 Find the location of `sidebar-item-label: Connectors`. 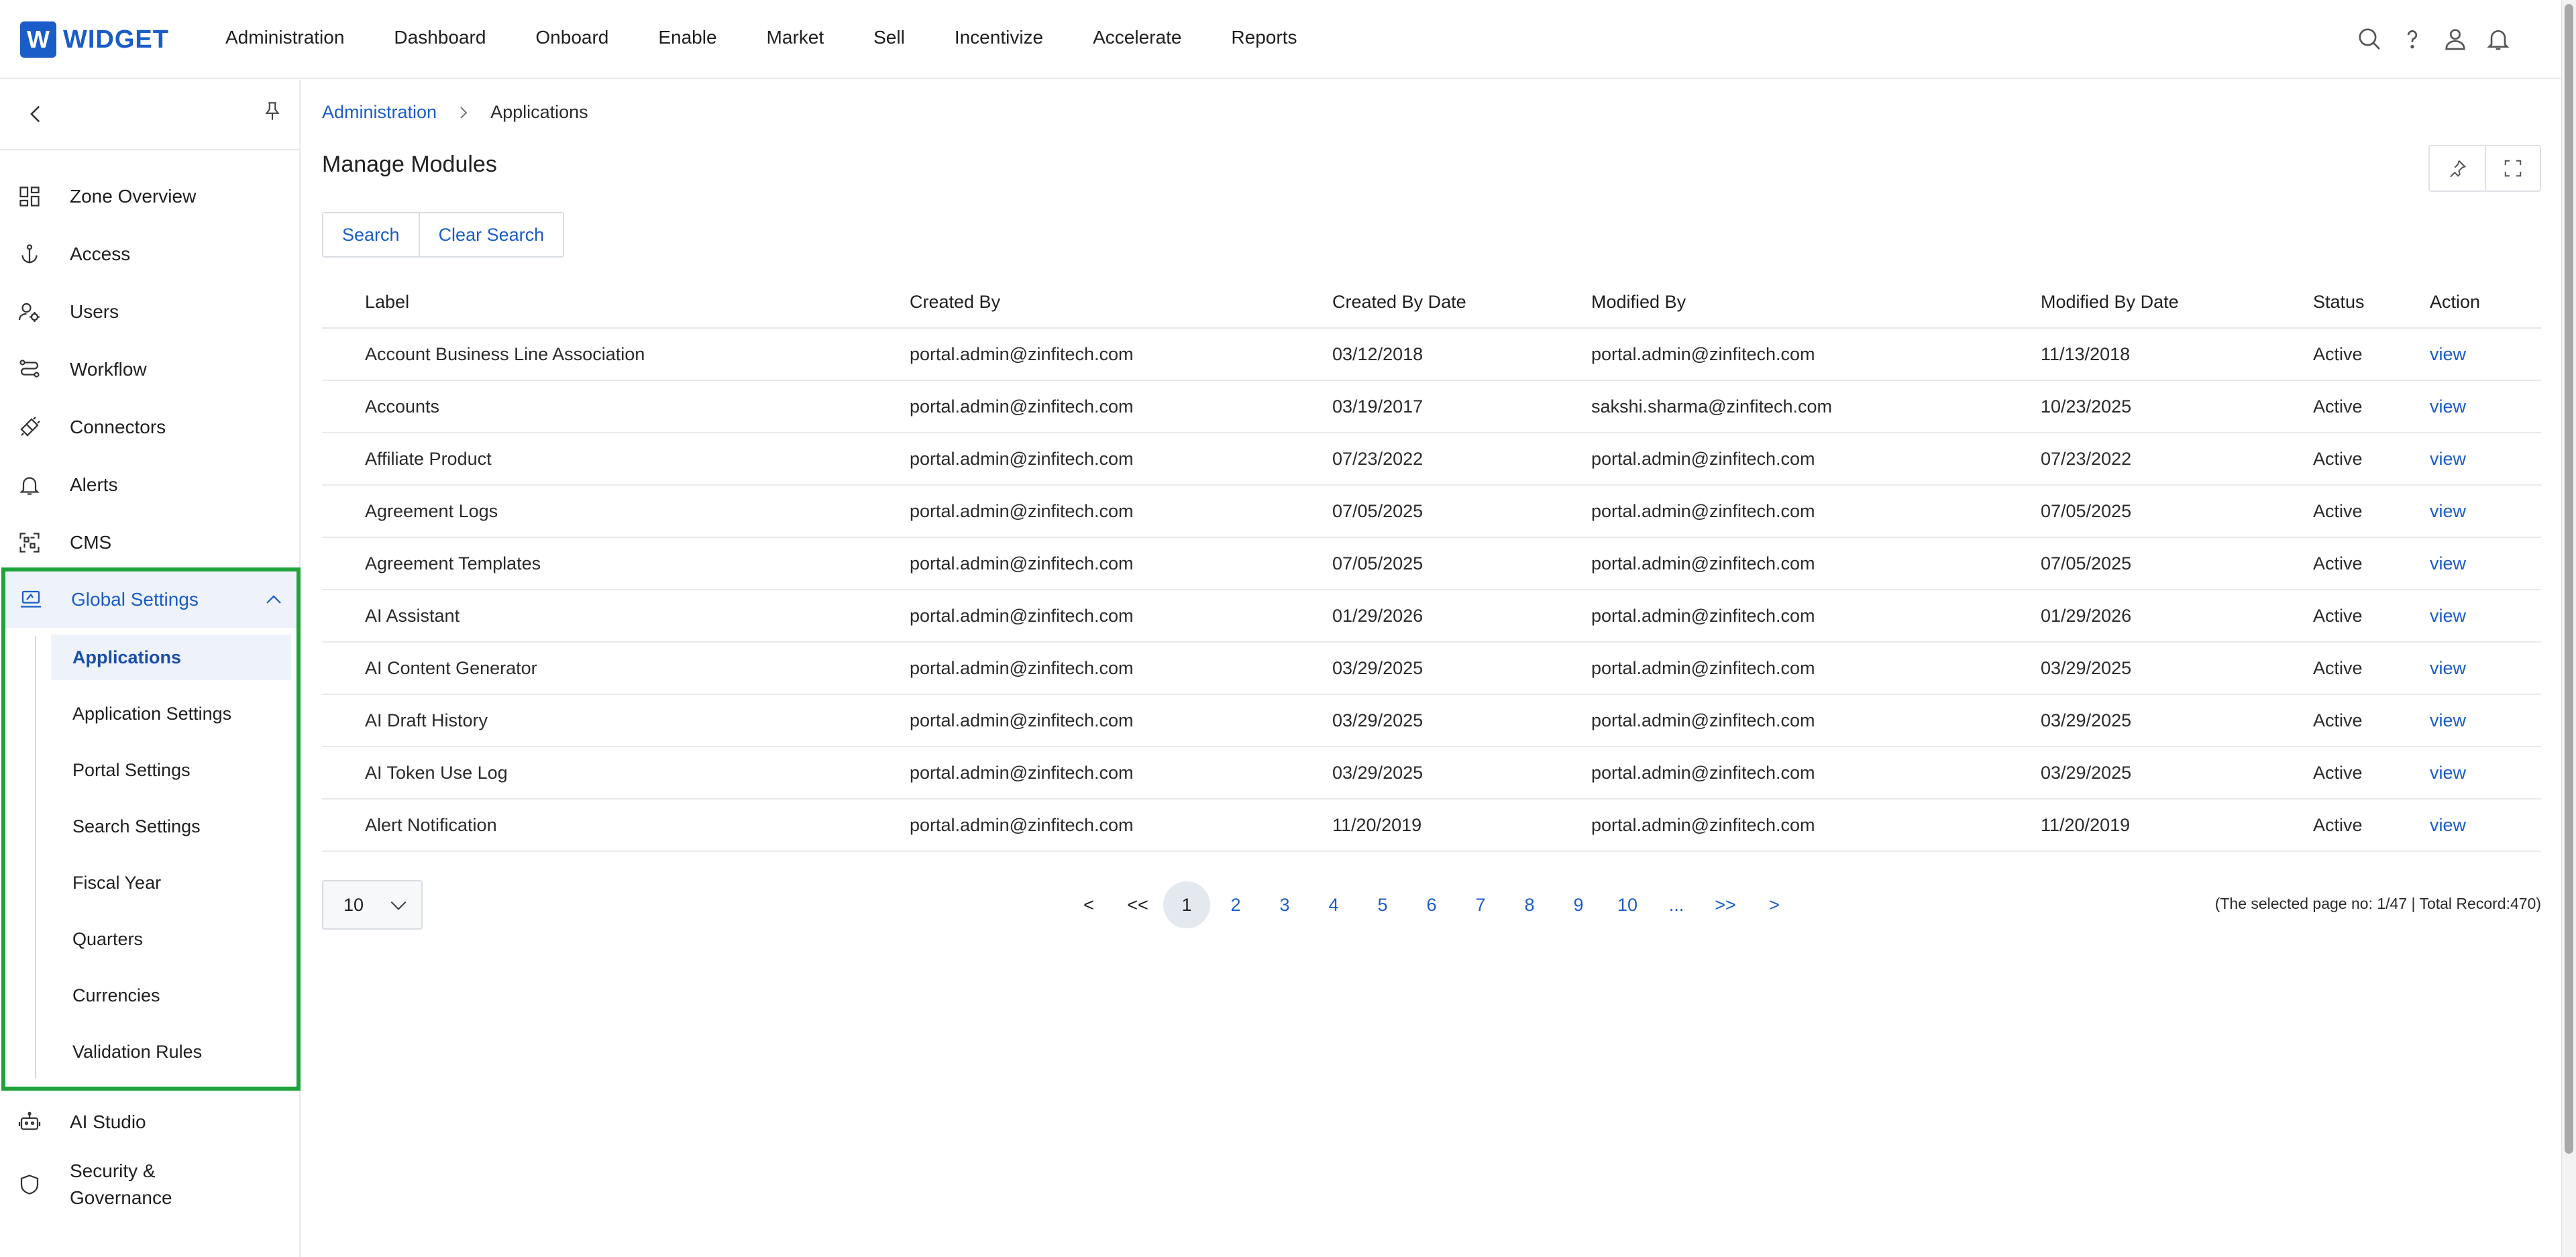

sidebar-item-label: Connectors is located at coordinates (118, 427).